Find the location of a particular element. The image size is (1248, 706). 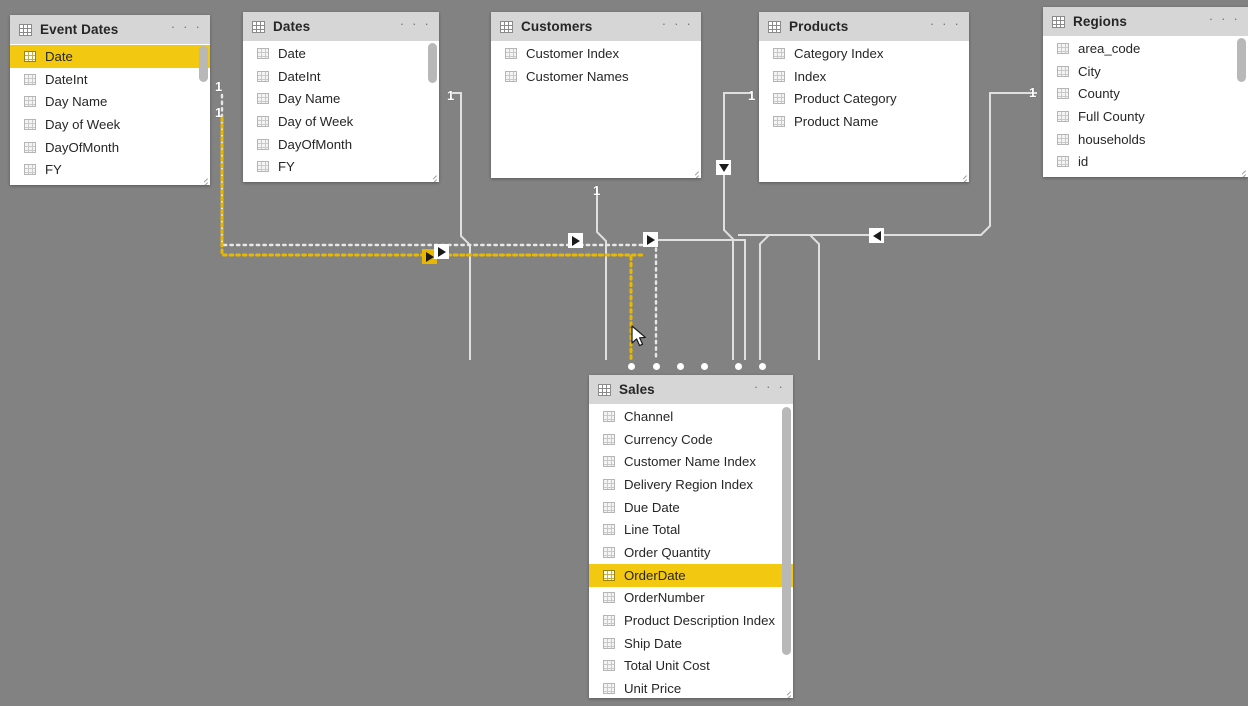

field-row: Channel is located at coordinates (691, 416).